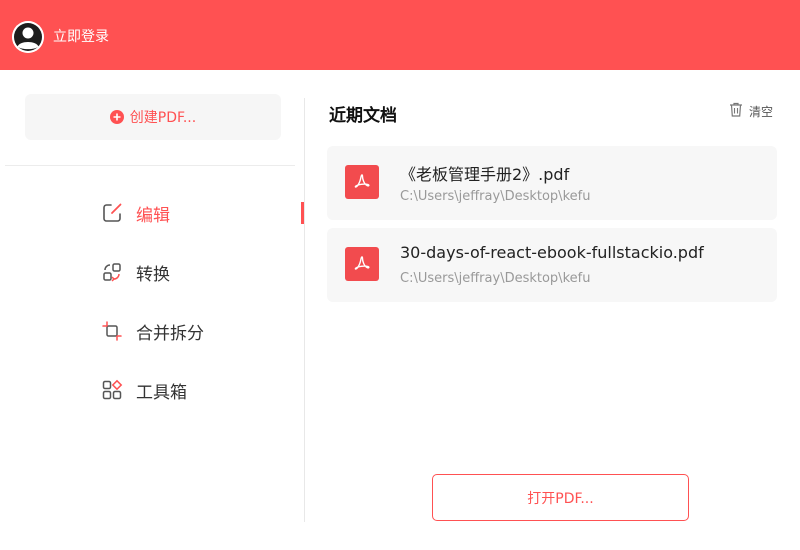 The height and width of the screenshot is (550, 800). Describe the element at coordinates (202, 213) in the screenshot. I see `sidebar-item-edit: 编辑` at that location.